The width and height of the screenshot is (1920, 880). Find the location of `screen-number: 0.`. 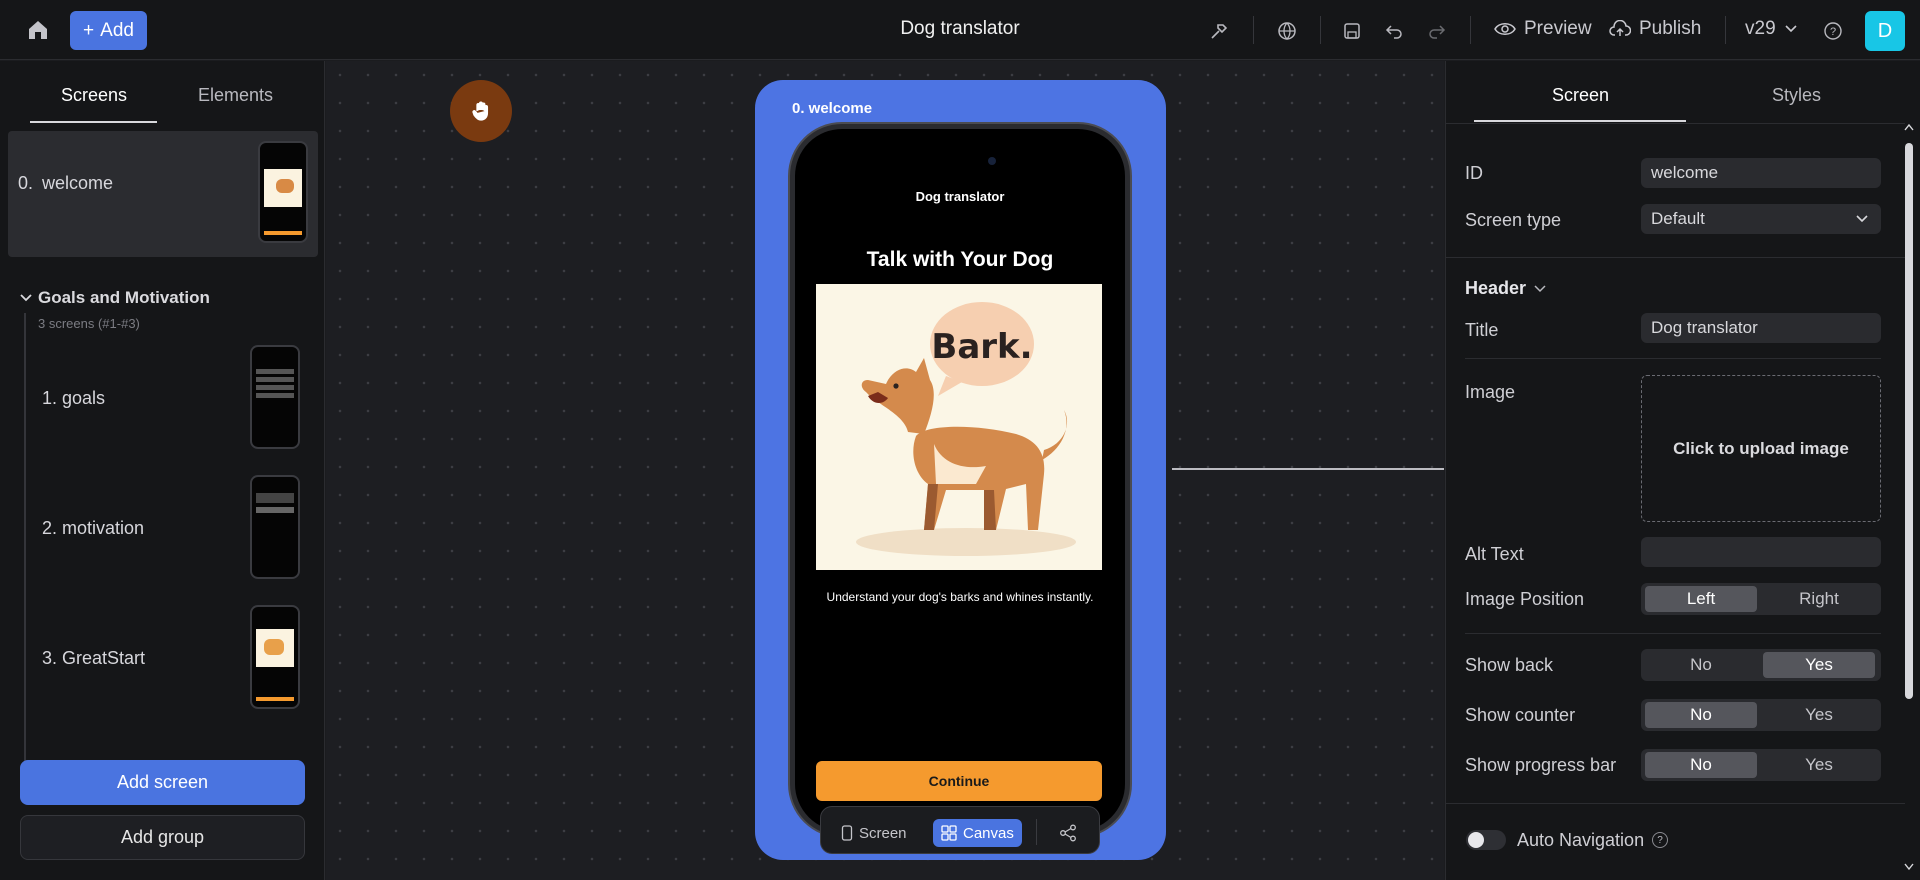

screen-number: 0. is located at coordinates (26, 183).